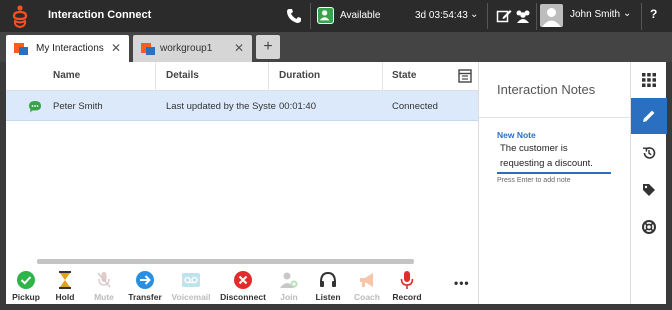 The height and width of the screenshot is (310, 672). Describe the element at coordinates (221, 106) in the screenshot. I see `row-details: Last updated by the Syste` at that location.